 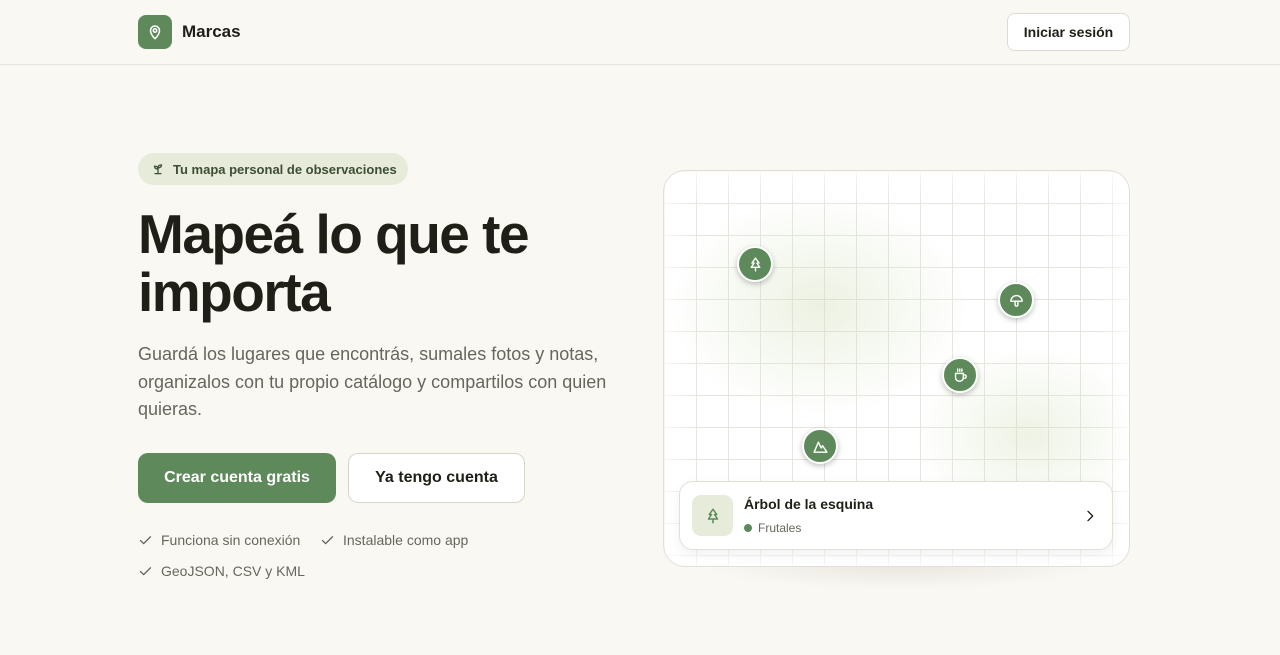 What do you see at coordinates (233, 571) in the screenshot?
I see `feature-label: GeoJSON, CSV y KML` at bounding box center [233, 571].